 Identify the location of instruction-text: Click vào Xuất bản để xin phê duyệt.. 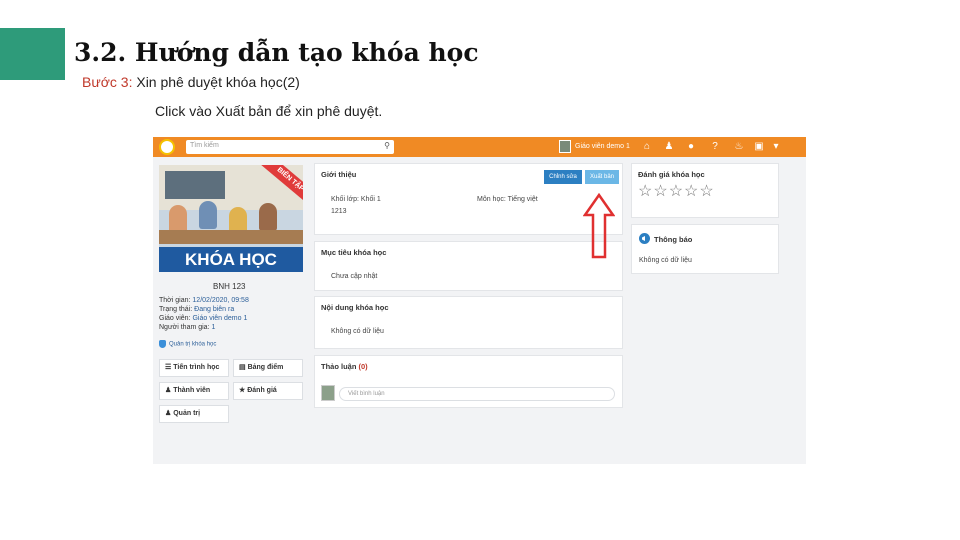
(269, 111).